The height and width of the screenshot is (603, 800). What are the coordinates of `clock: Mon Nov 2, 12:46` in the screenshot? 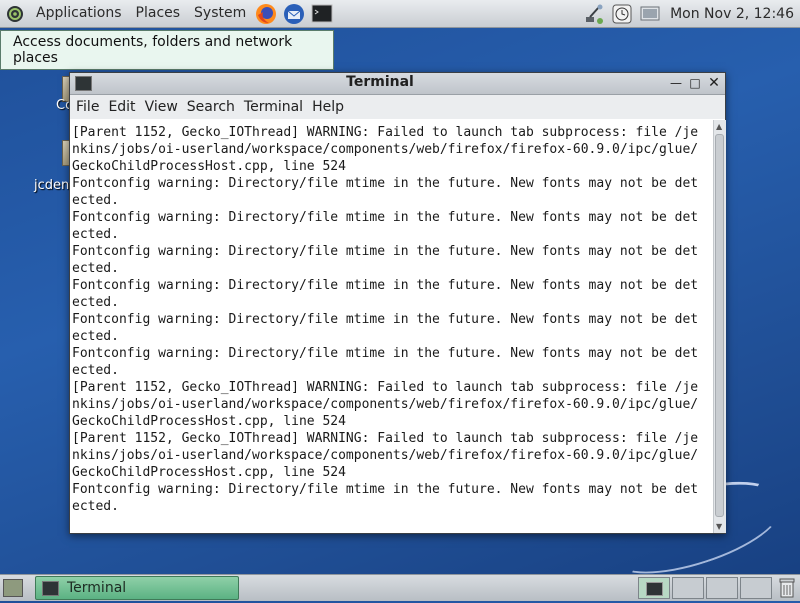 It's located at (732, 14).